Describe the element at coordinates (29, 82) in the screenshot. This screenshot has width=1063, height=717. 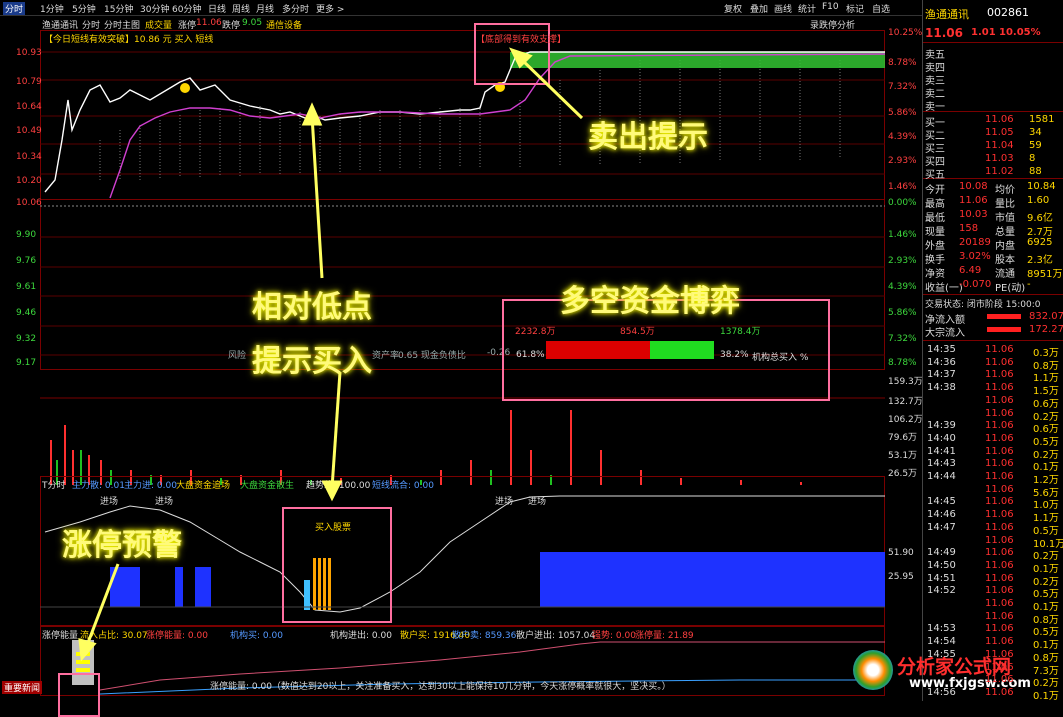
I see `price-axis-label: 10.79` at that location.